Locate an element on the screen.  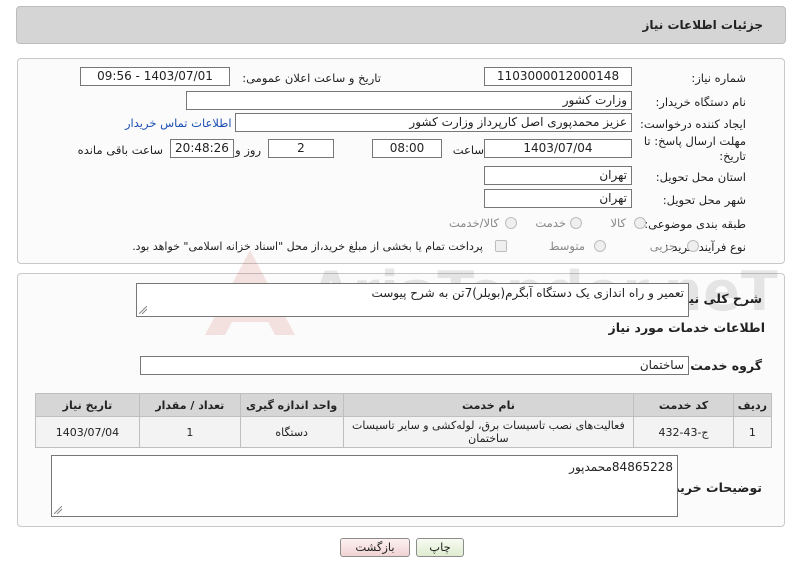
deadline-time-label: ساعت is located at coordinates (468, 150).